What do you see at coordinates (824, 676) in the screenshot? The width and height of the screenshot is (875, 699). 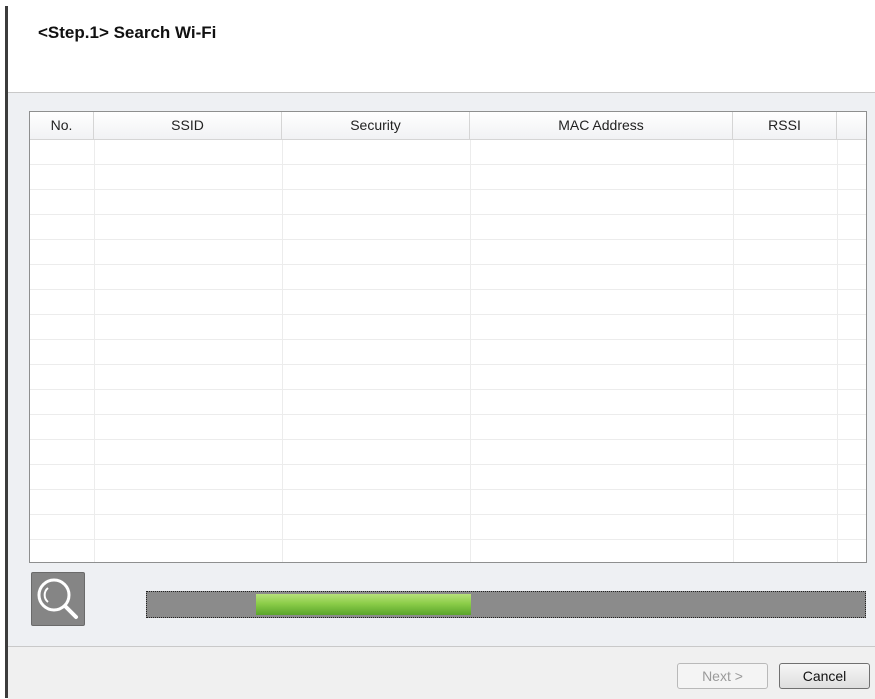 I see `cancel-button: Cancel` at bounding box center [824, 676].